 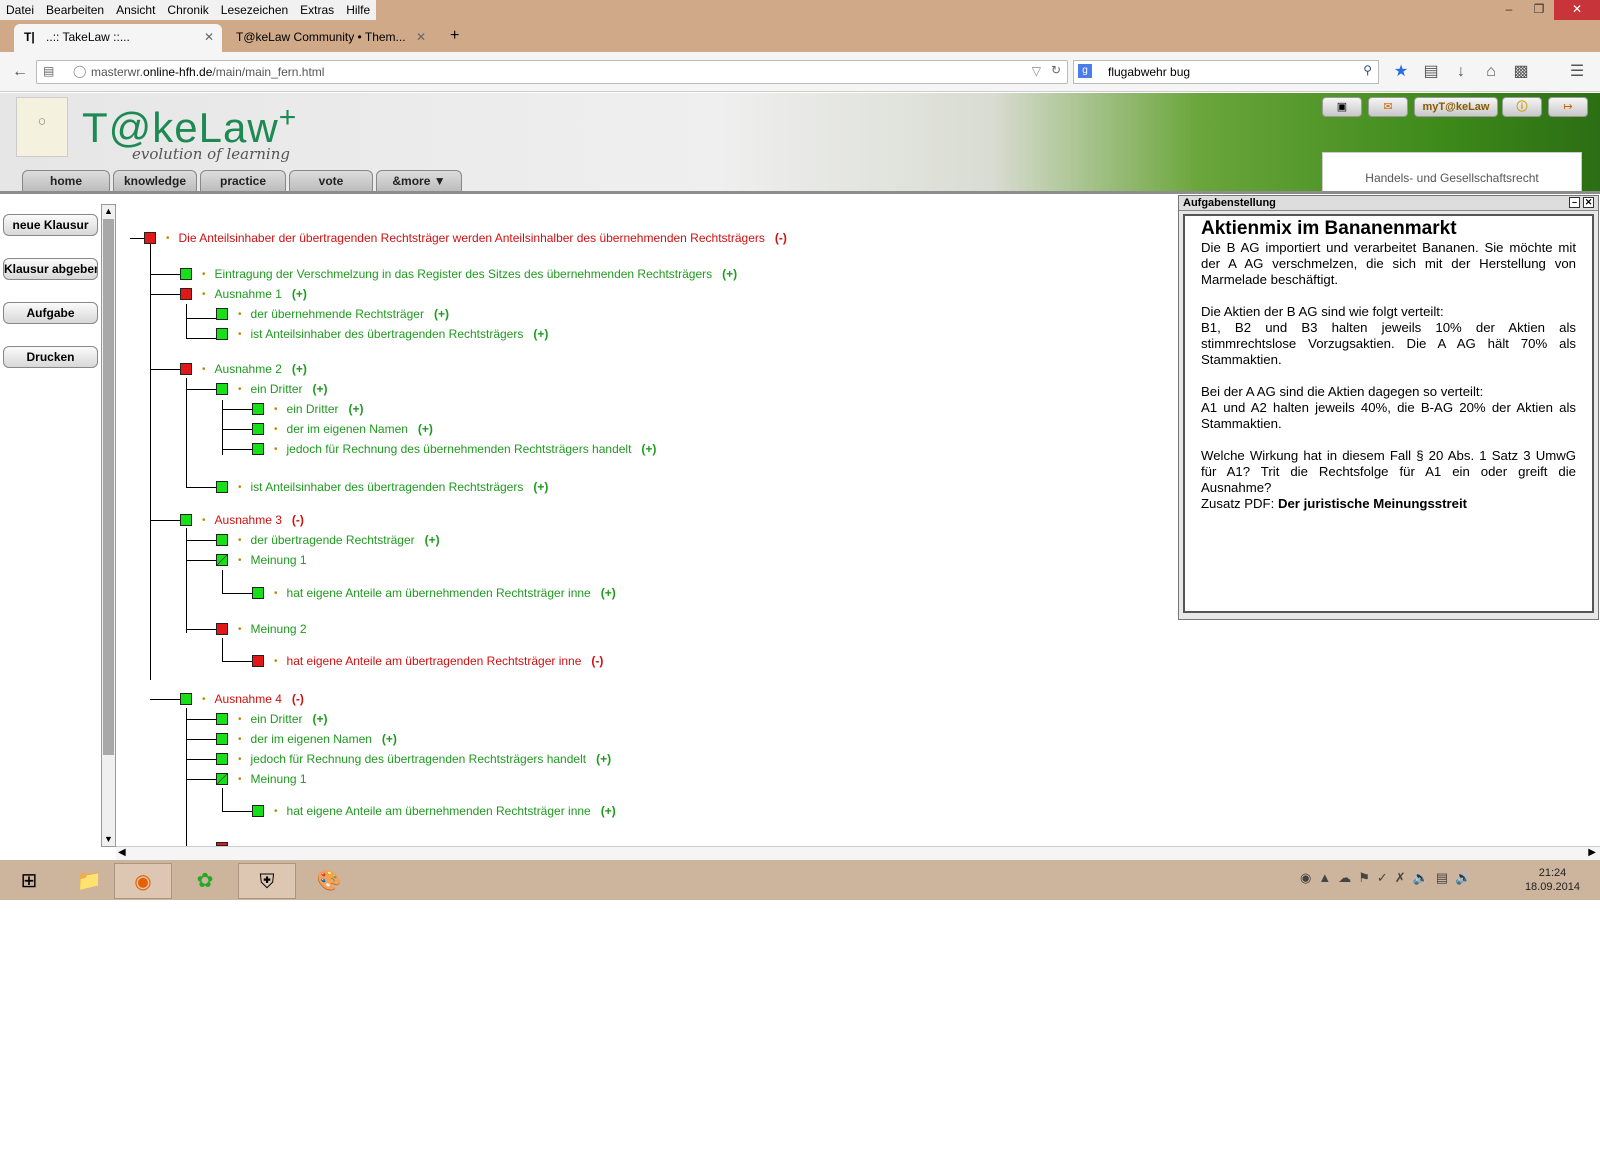 I want to click on security-icon: ▲, so click(x=1324, y=878).